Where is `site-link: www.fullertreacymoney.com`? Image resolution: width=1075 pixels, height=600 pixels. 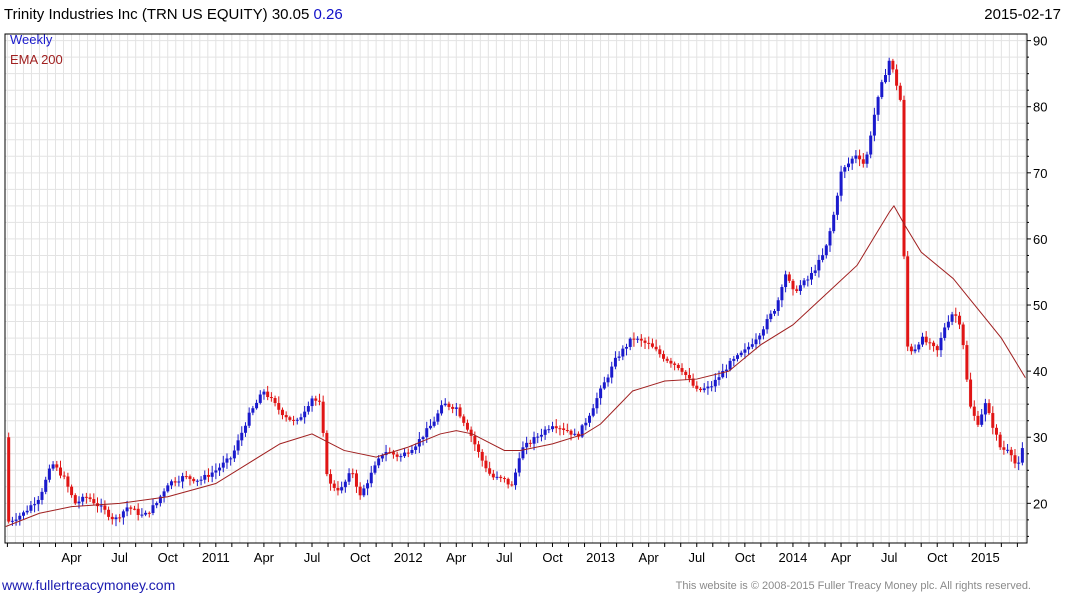
site-link: www.fullertreacymoney.com is located at coordinates (88, 585).